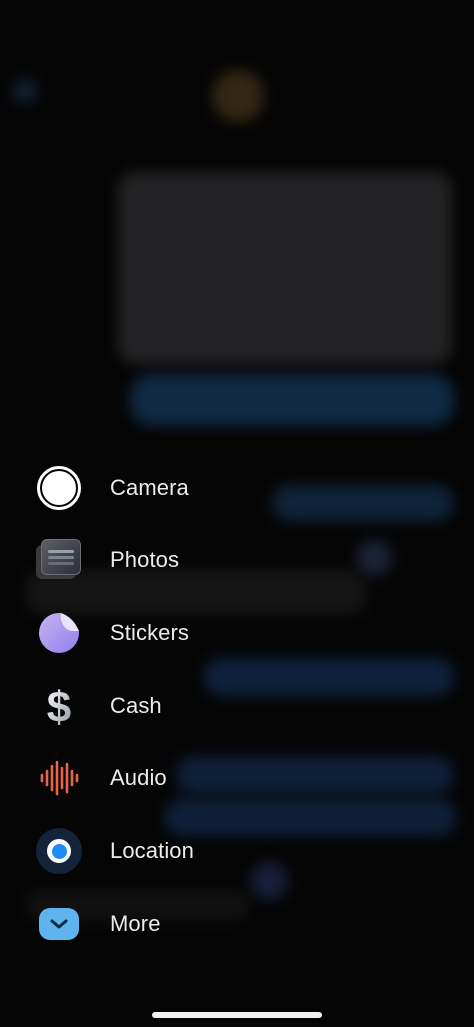  Describe the element at coordinates (59, 851) in the screenshot. I see `location-icon` at that location.